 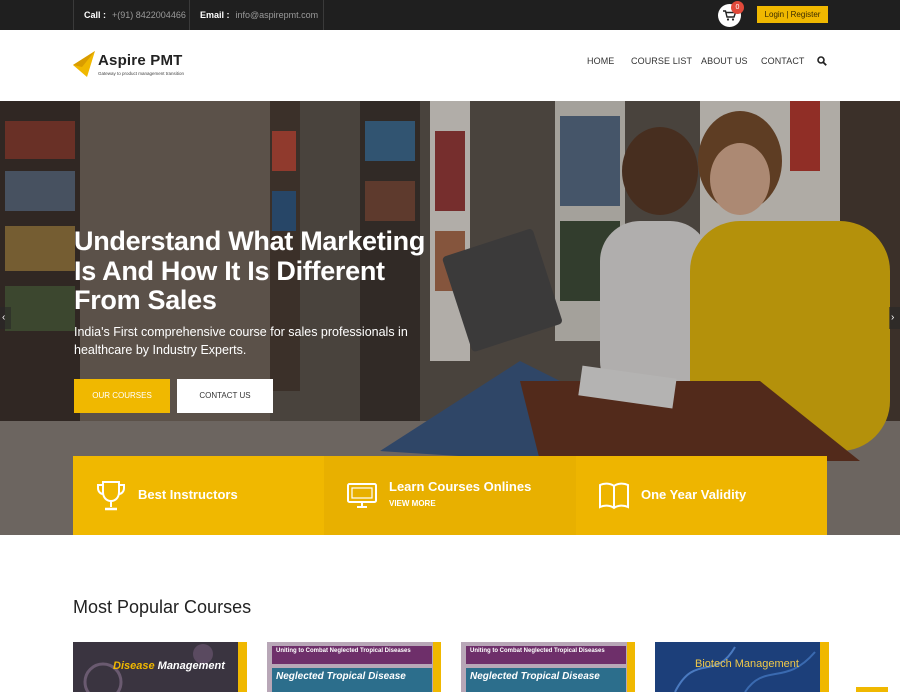 I want to click on book-icon, so click(x=614, y=496).